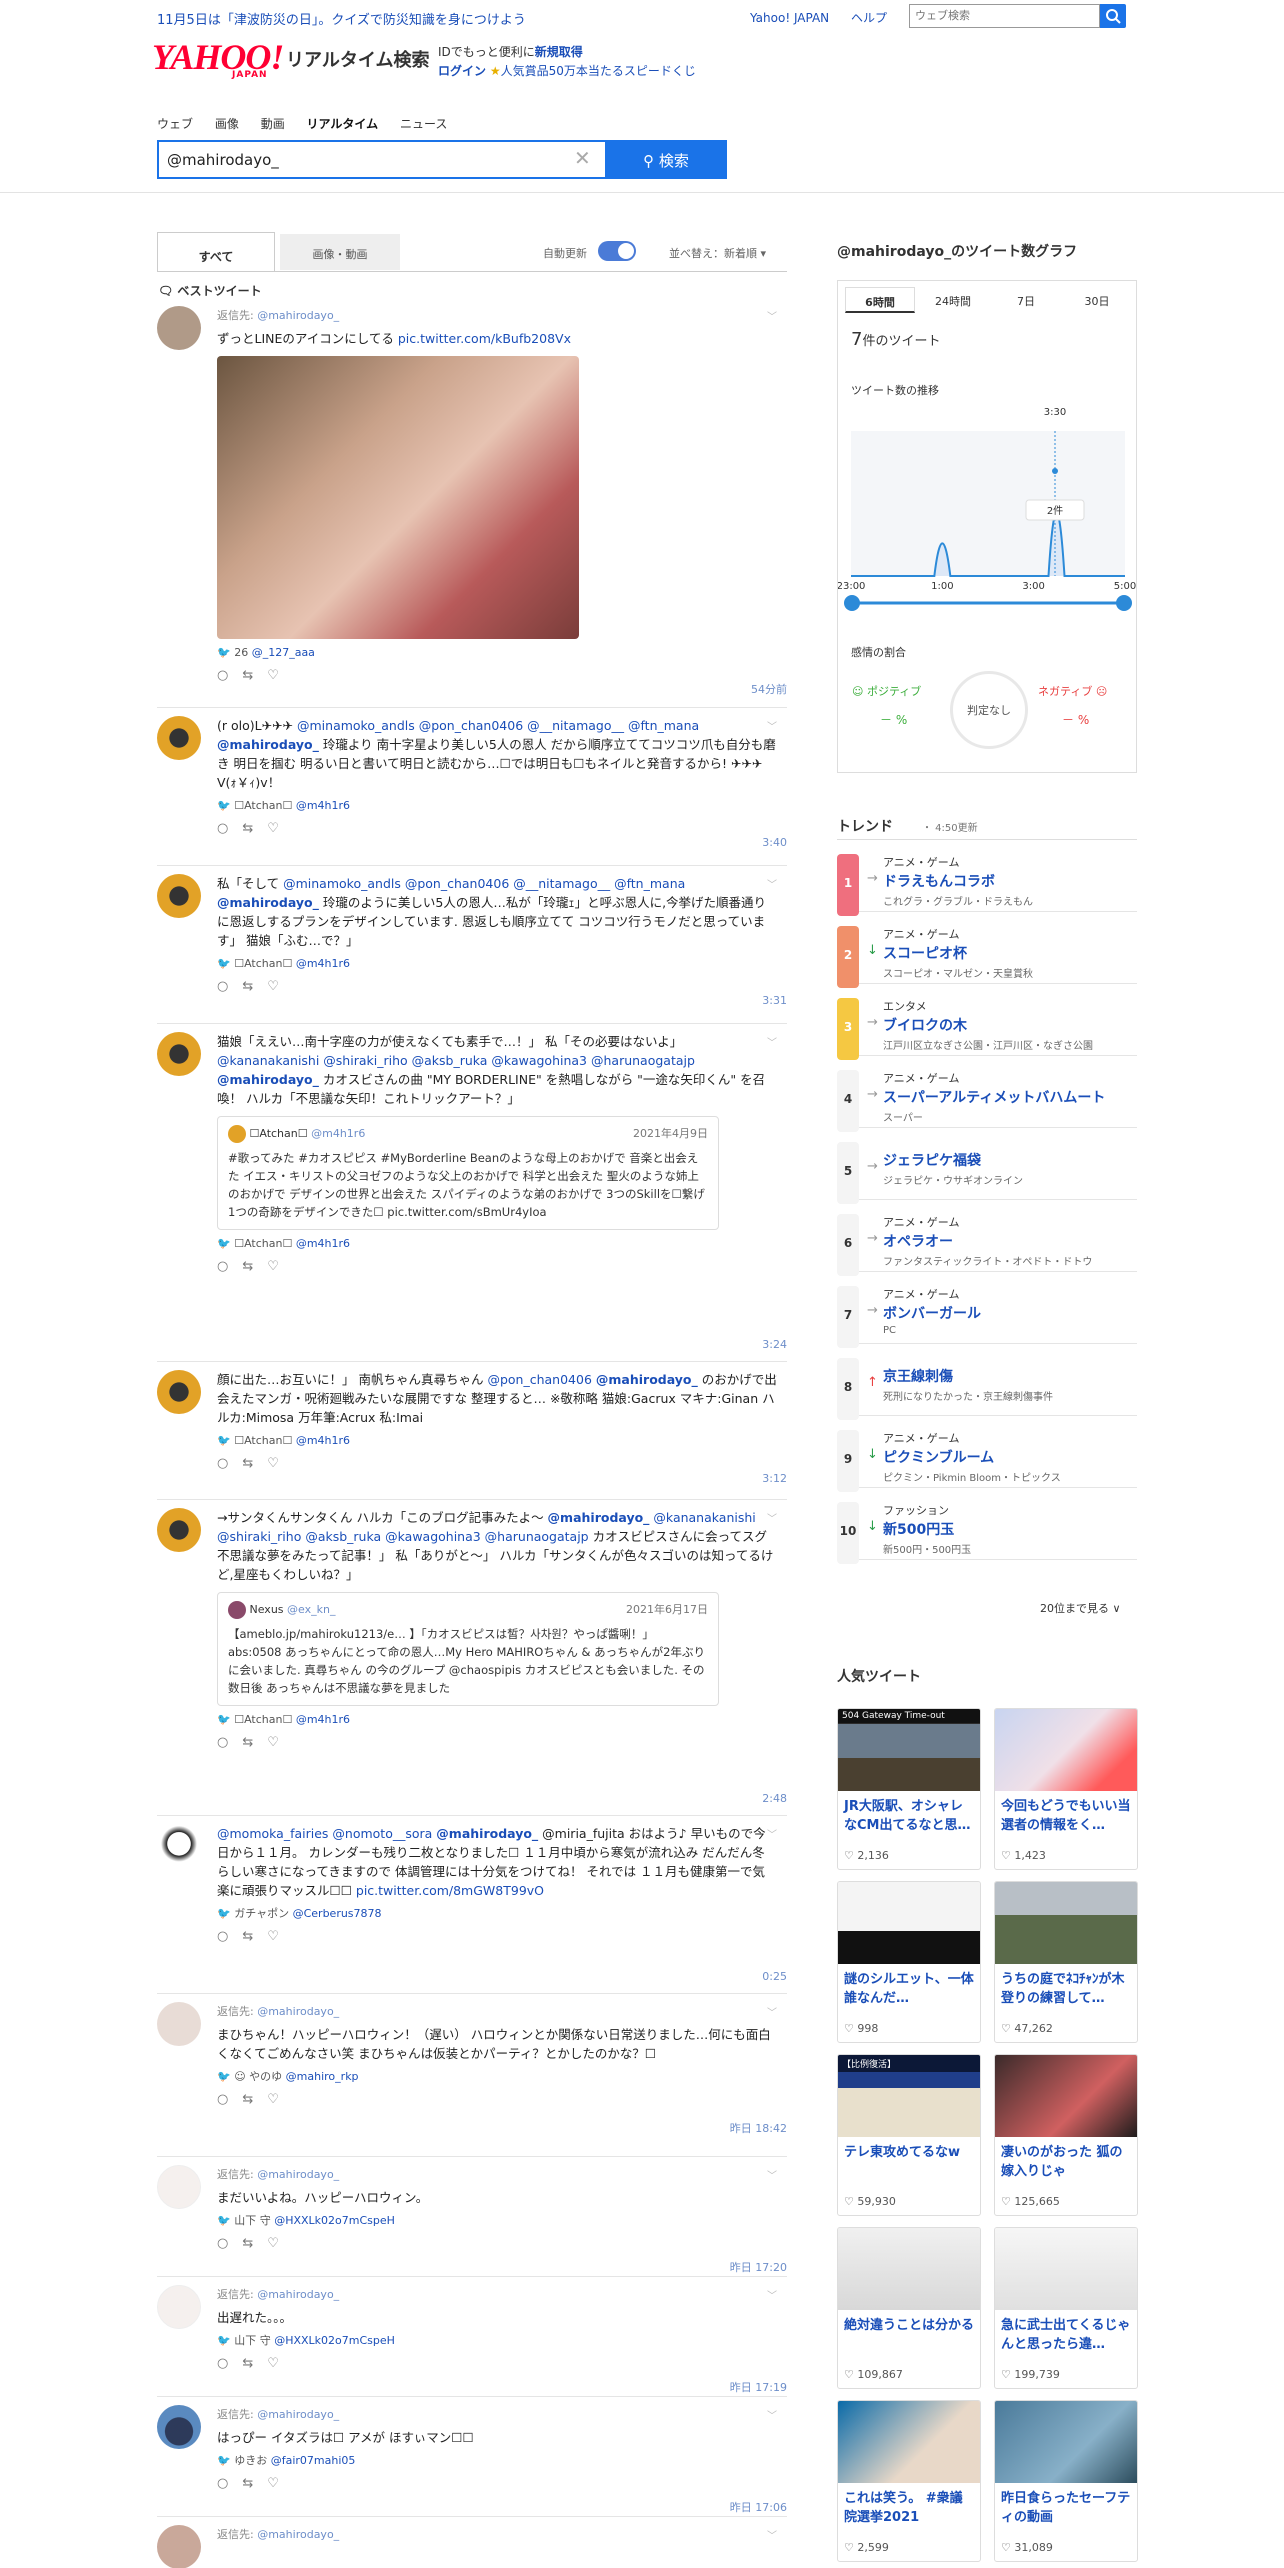 The image size is (1284, 2568). What do you see at coordinates (227, 124) in the screenshot?
I see `nav-image: 画像` at bounding box center [227, 124].